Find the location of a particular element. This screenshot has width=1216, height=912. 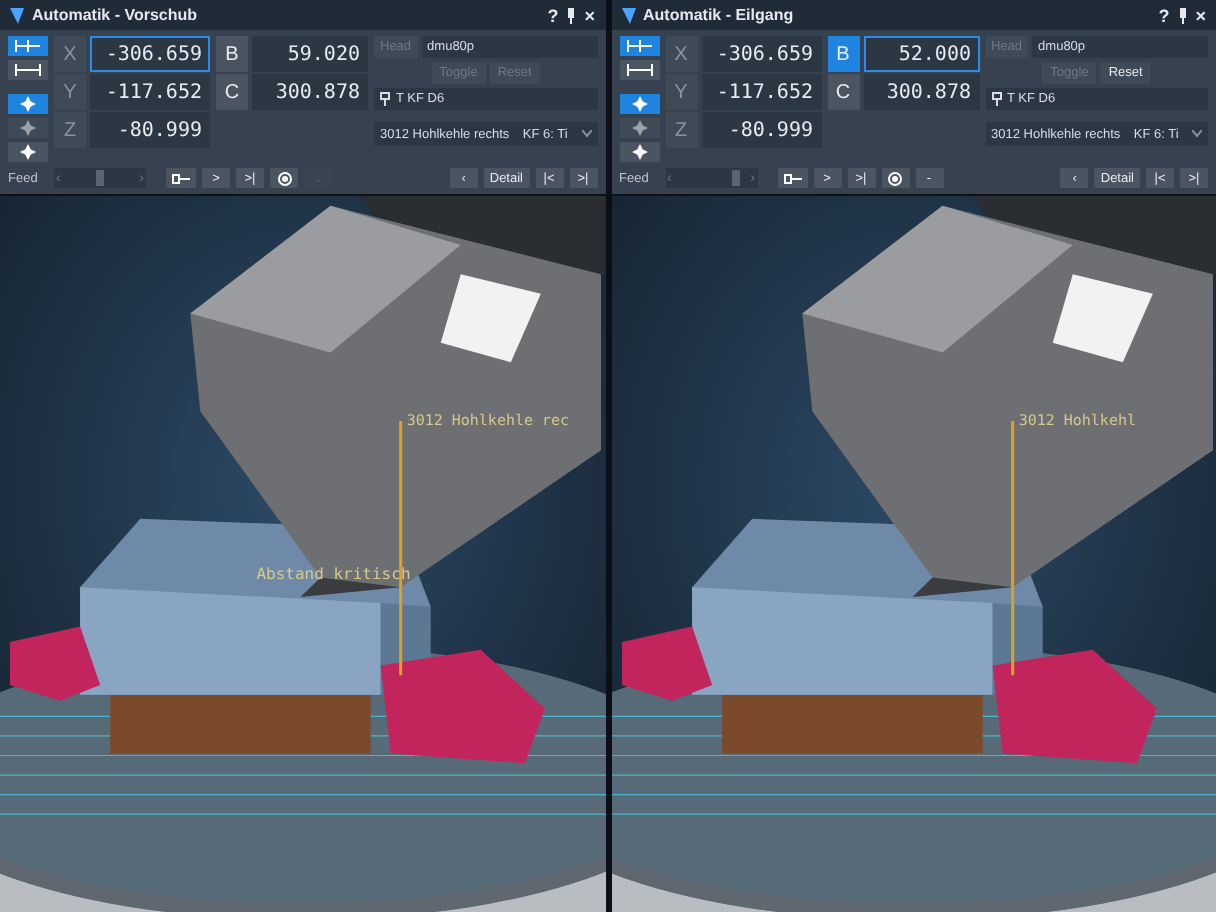

rotary-value-field: 52.000 is located at coordinates (921, 54).